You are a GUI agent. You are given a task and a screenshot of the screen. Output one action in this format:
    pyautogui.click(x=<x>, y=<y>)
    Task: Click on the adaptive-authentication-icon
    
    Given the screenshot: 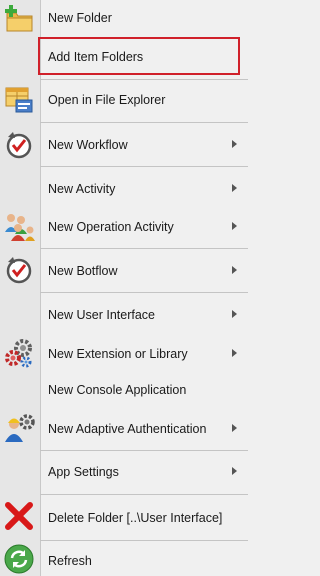 What is the action you would take?
    pyautogui.click(x=19, y=427)
    